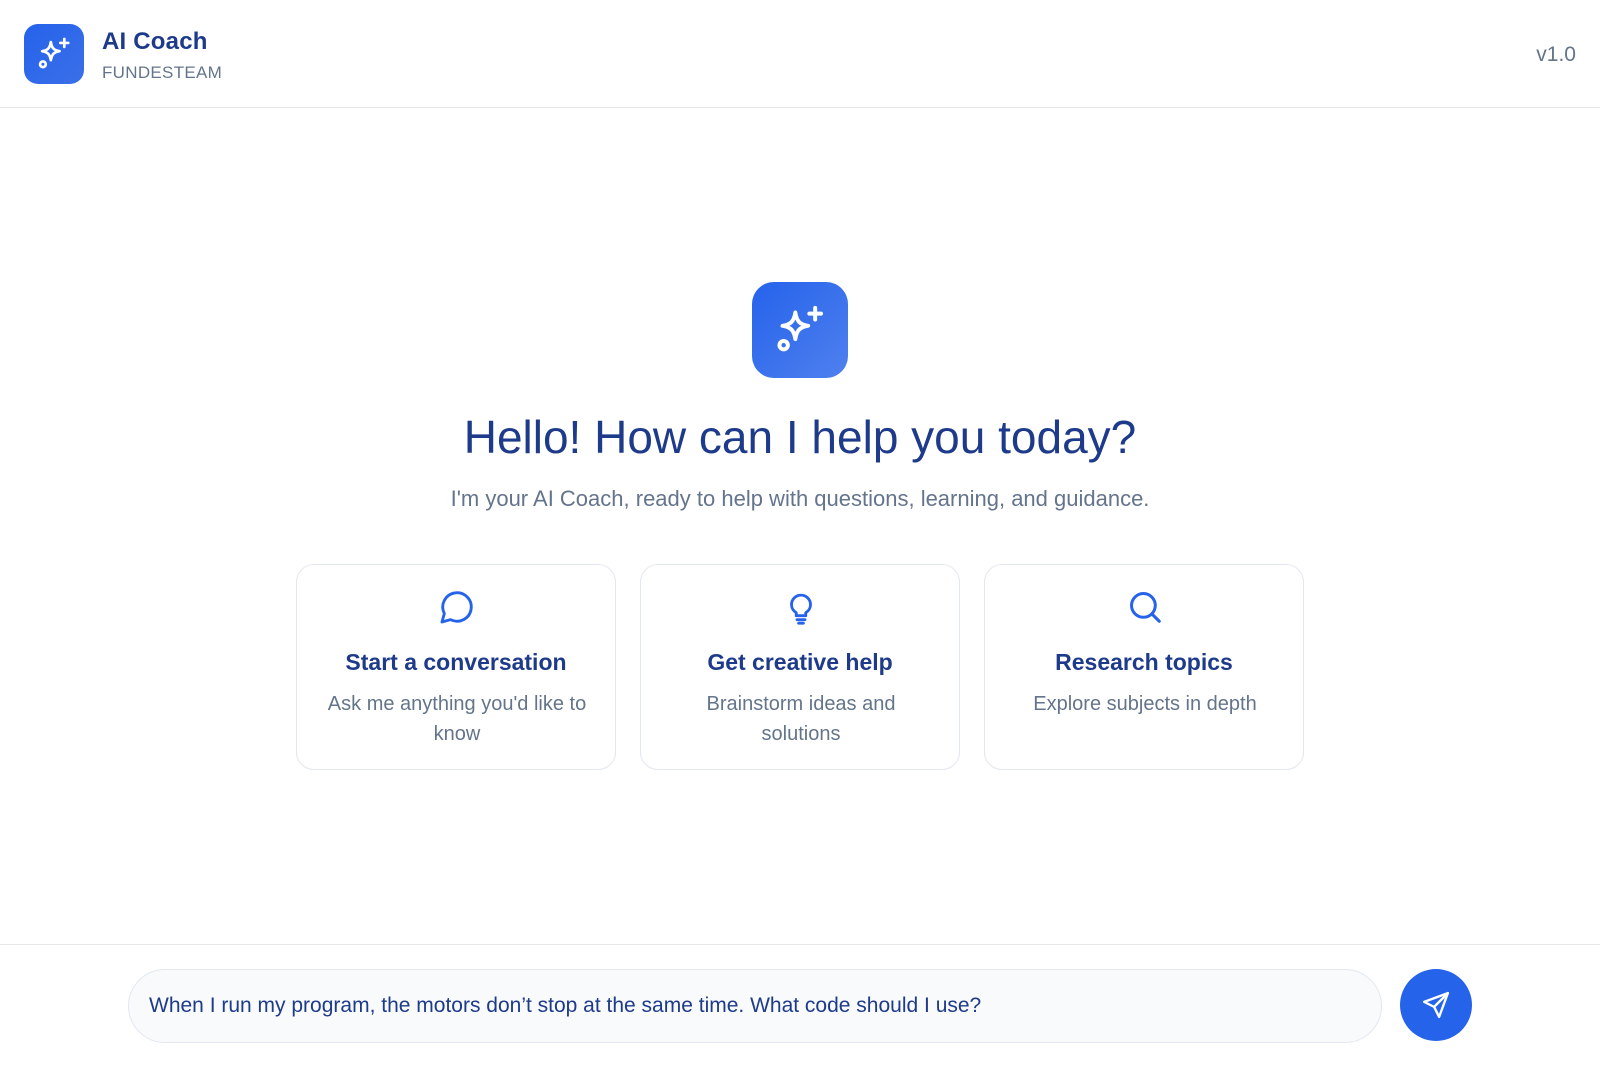 The width and height of the screenshot is (1600, 1066). Describe the element at coordinates (1144, 662) in the screenshot. I see `card-title: Research topics` at that location.